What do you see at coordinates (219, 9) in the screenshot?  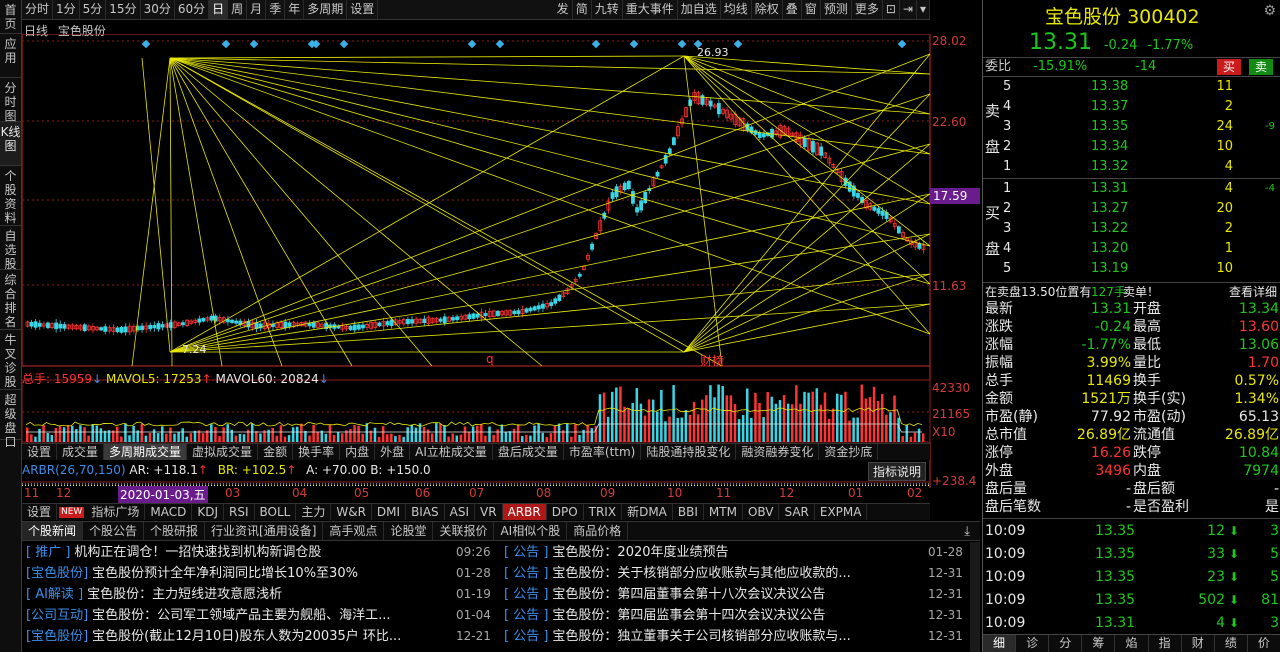 I see `period-button: 日` at bounding box center [219, 9].